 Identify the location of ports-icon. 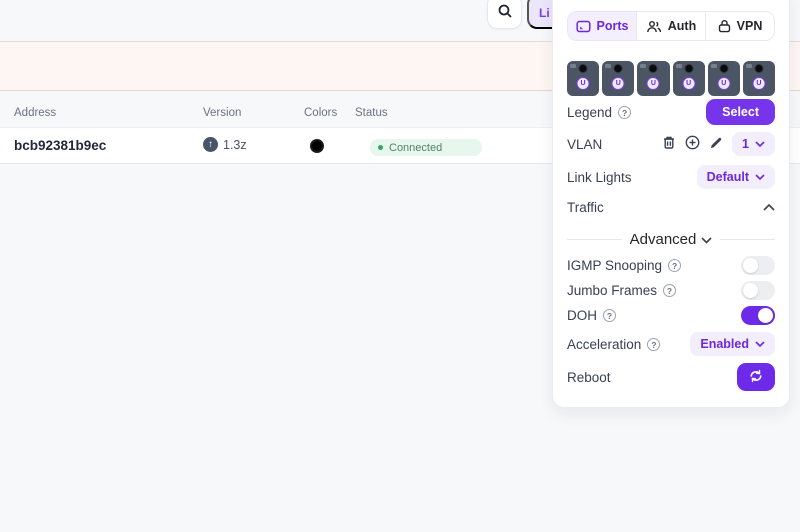
(583, 26).